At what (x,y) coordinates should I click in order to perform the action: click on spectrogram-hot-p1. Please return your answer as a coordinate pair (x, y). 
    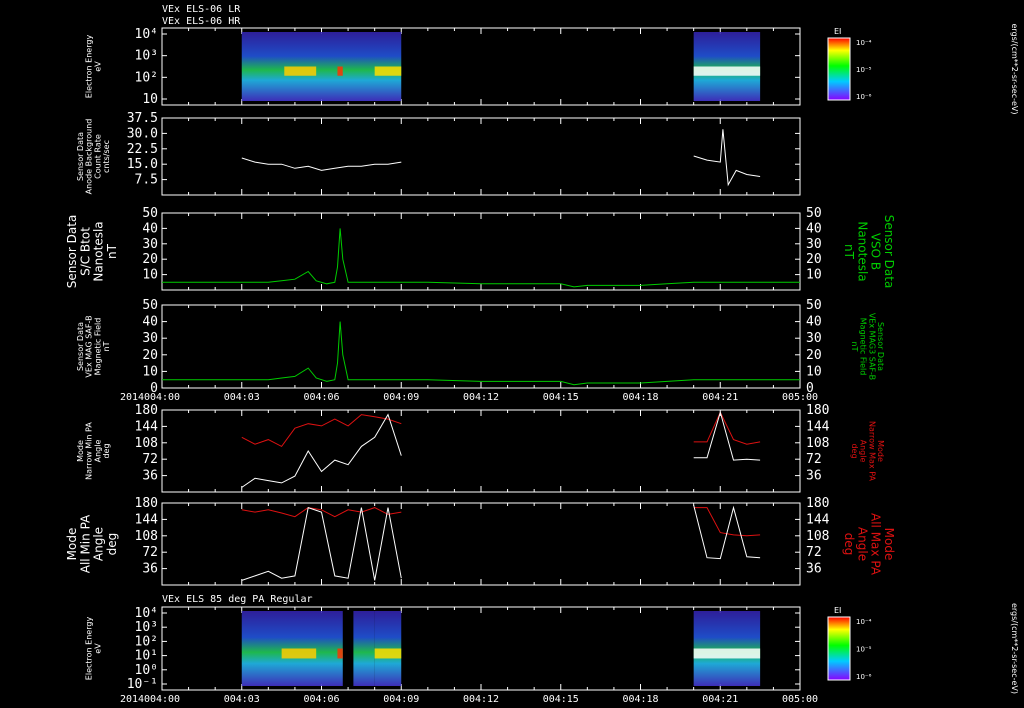
    Looking at the image, I should click on (388, 71).